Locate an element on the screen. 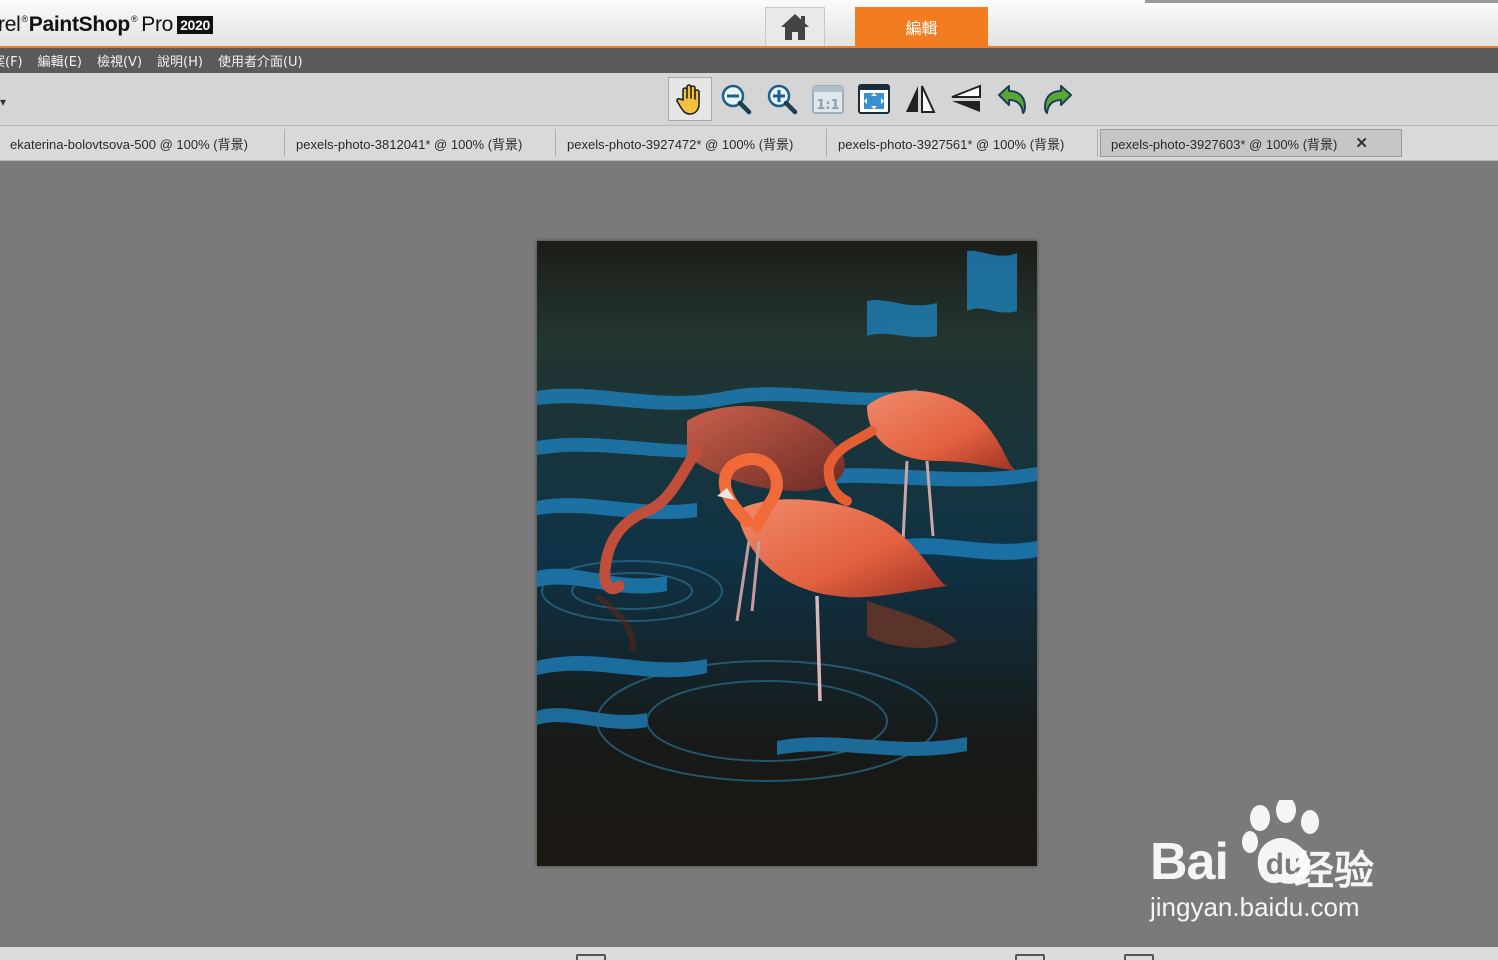  zoom-out-button is located at coordinates (736, 99).